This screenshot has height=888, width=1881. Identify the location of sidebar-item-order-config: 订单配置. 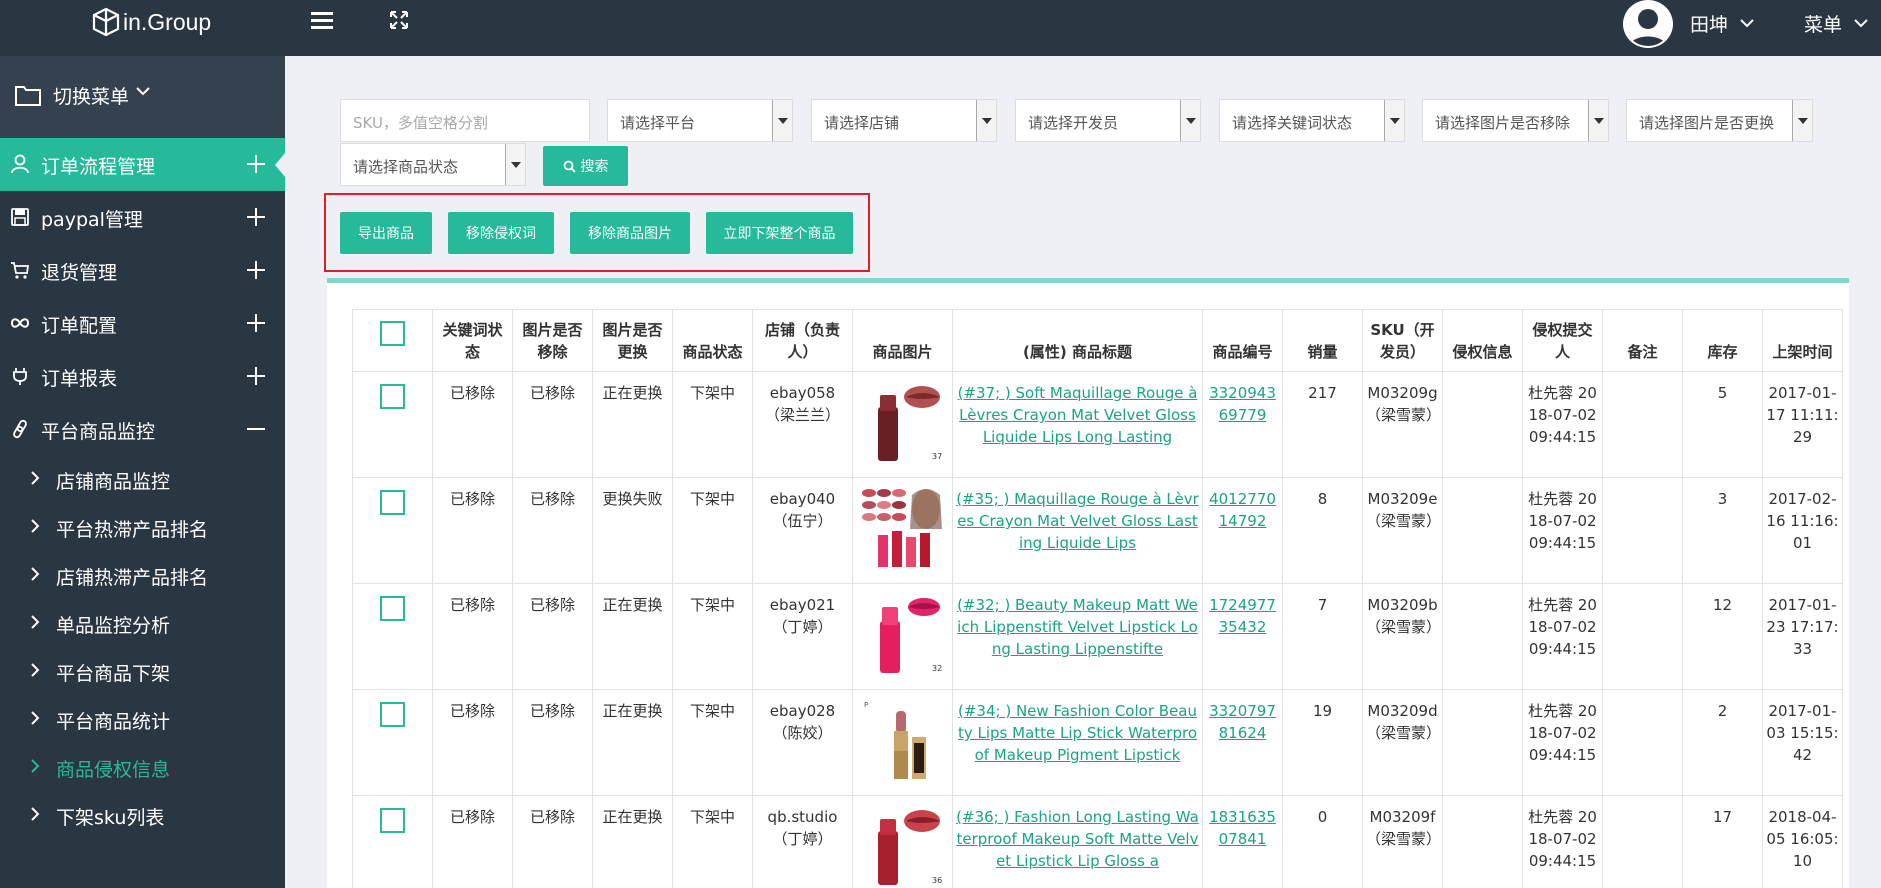
(142, 323).